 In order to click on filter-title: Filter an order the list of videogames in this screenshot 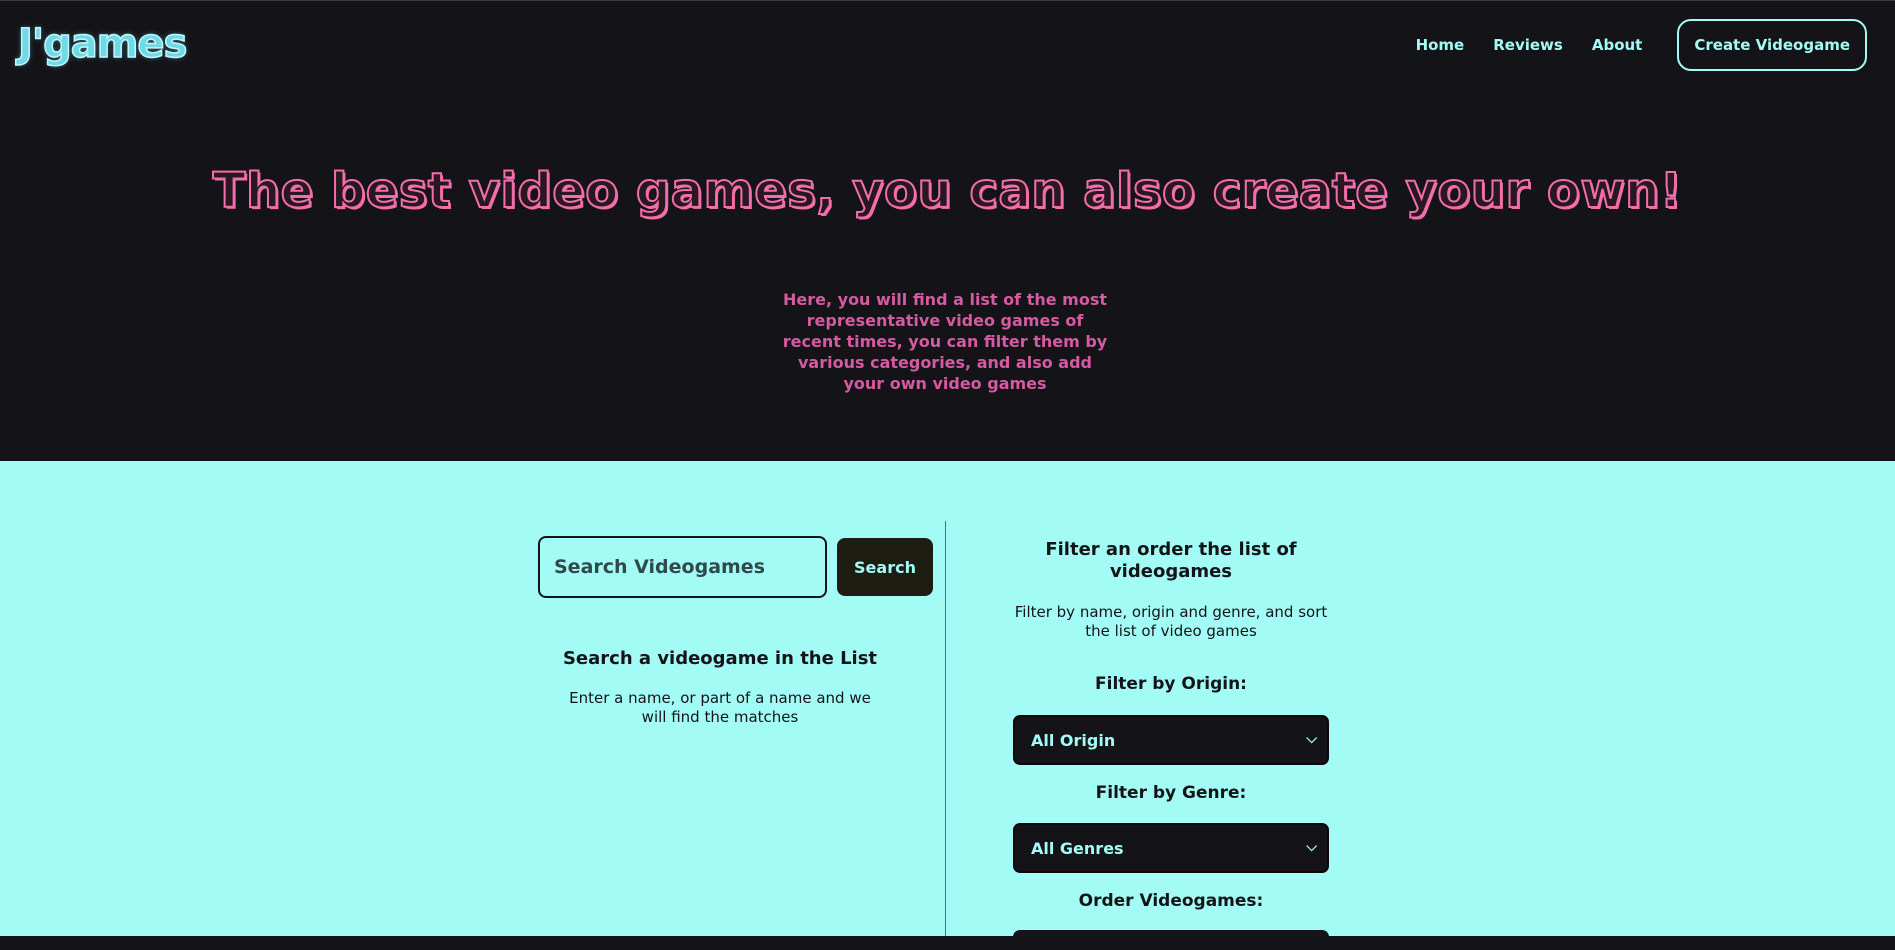, I will do `click(1171, 560)`.